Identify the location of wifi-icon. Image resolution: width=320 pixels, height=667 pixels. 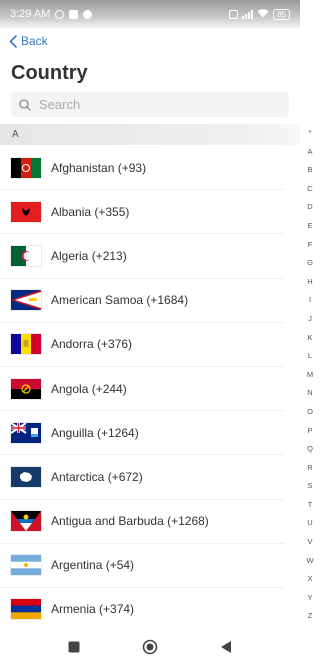
(263, 14).